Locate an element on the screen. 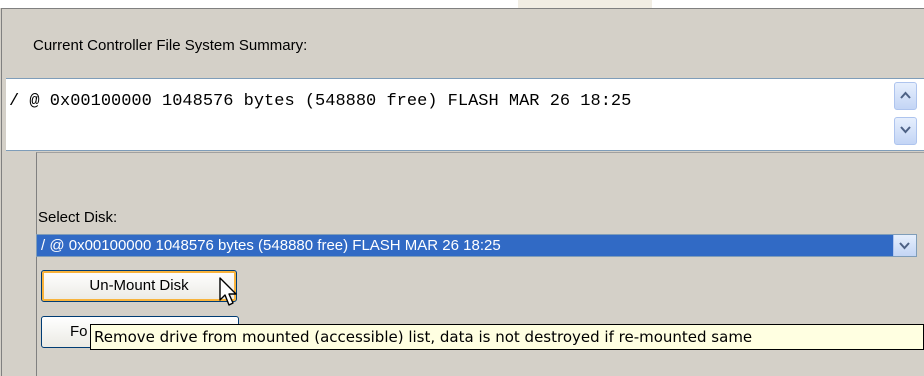 The width and height of the screenshot is (924, 376). scroll-down-button is located at coordinates (905, 131).